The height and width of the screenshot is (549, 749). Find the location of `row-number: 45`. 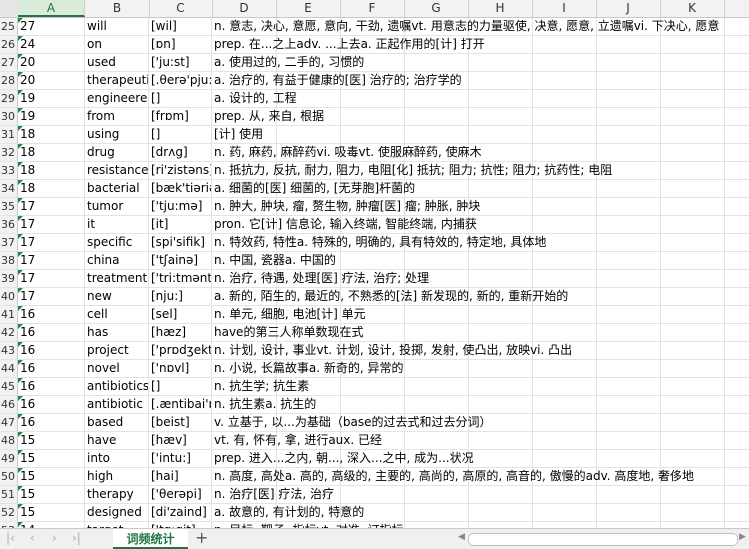

row-number: 45 is located at coordinates (9, 386).